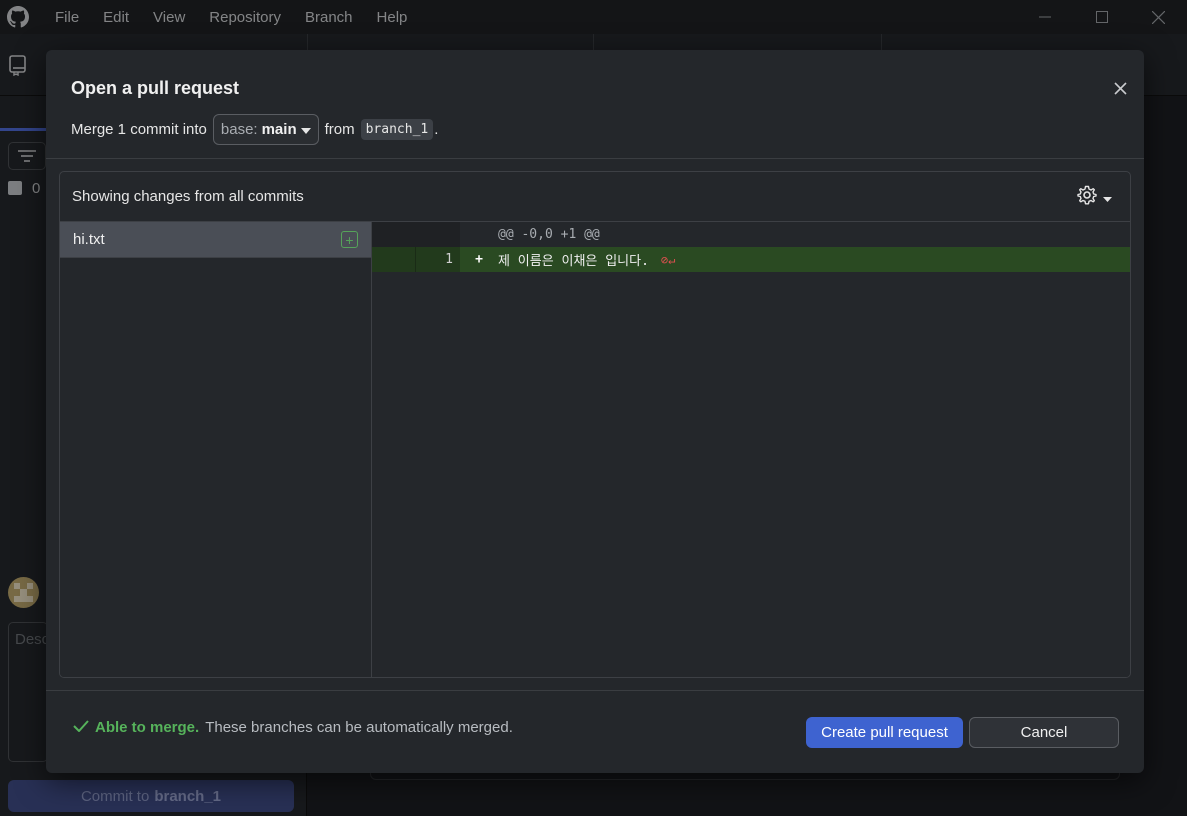 Image resolution: width=1187 pixels, height=816 pixels. Describe the element at coordinates (884, 732) in the screenshot. I see `create-pull-request-button: Create pull request` at that location.